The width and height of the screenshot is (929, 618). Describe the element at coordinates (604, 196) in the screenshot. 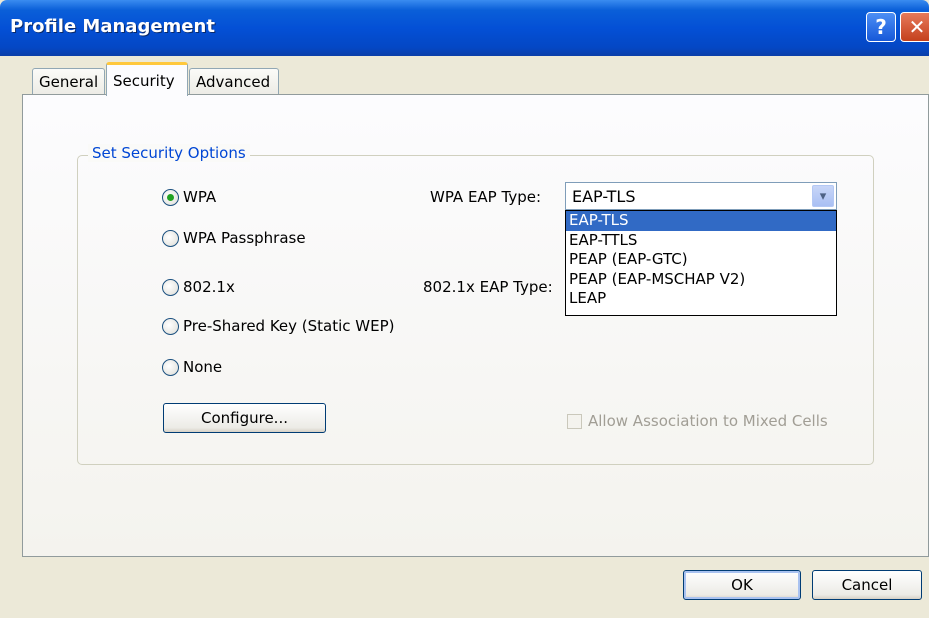

I see `wpa-eap-type-value: EAP-TLS` at that location.